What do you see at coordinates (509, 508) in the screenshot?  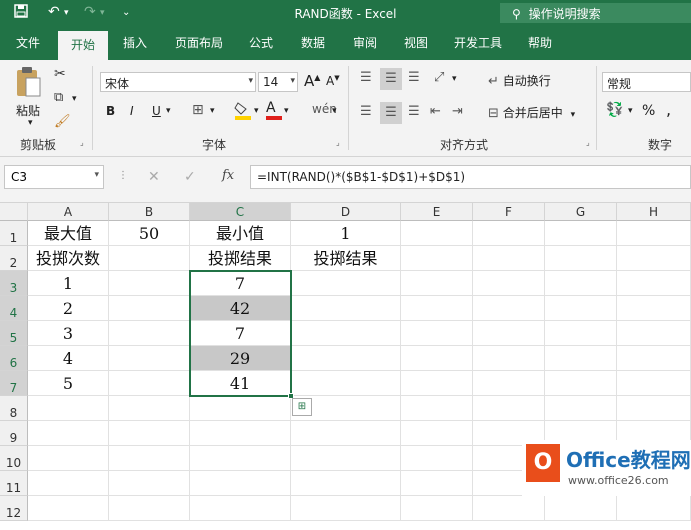 I see `cell-f12` at bounding box center [509, 508].